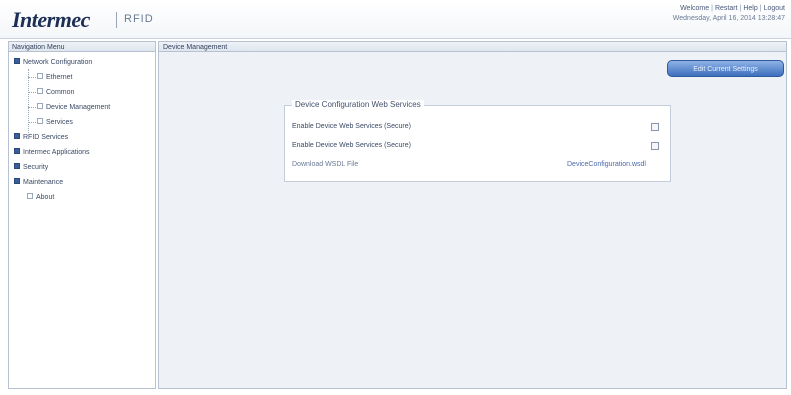  I want to click on edit-current-settings-button: Edit Current Settings, so click(725, 68).